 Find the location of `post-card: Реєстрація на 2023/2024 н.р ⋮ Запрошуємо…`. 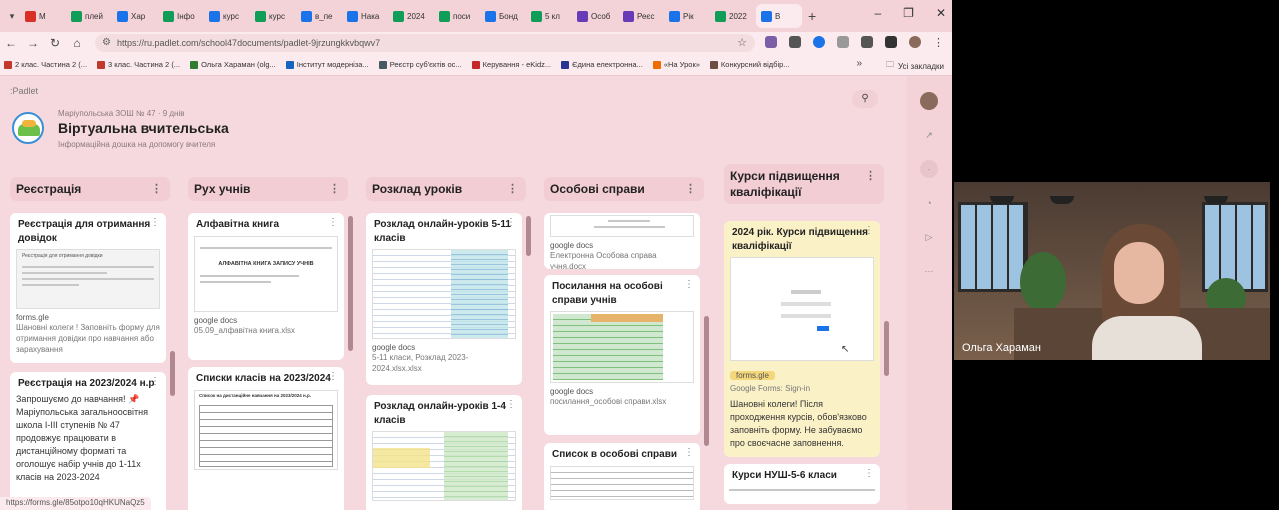

post-card: Реєстрація на 2023/2024 н.р ⋮ Запрошуємо… is located at coordinates (88, 441).